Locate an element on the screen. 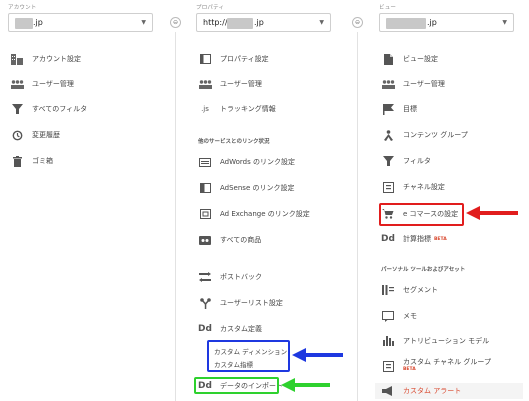  megaphone-icon is located at coordinates (388, 391).